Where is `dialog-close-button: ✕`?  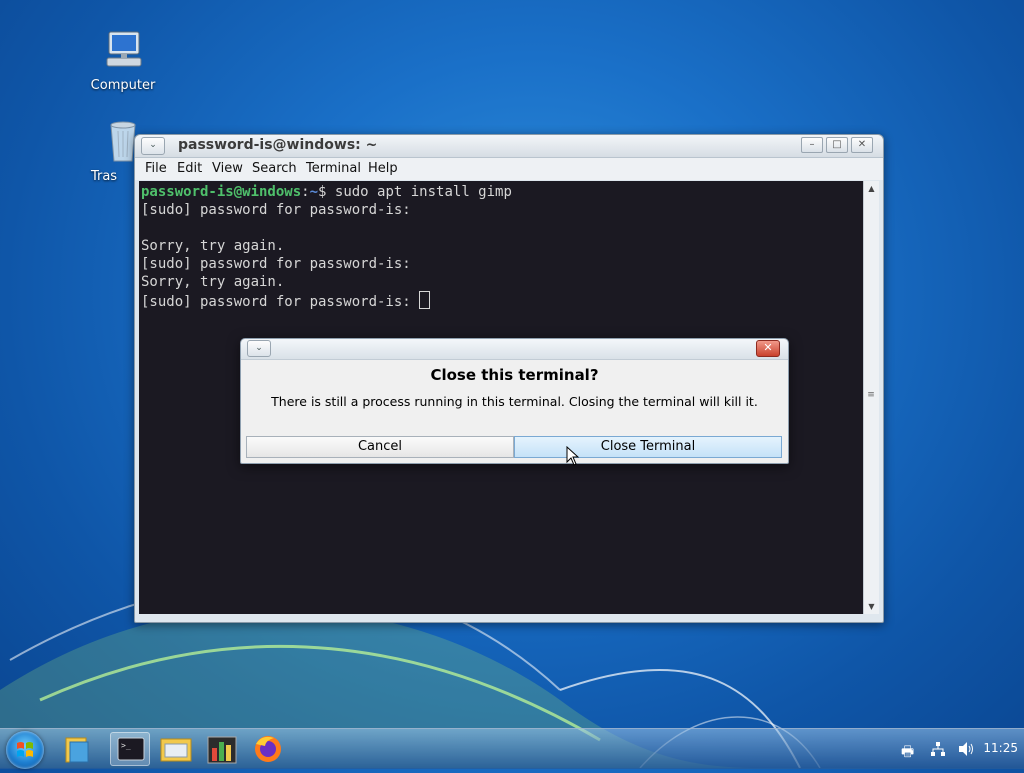 dialog-close-button: ✕ is located at coordinates (768, 348).